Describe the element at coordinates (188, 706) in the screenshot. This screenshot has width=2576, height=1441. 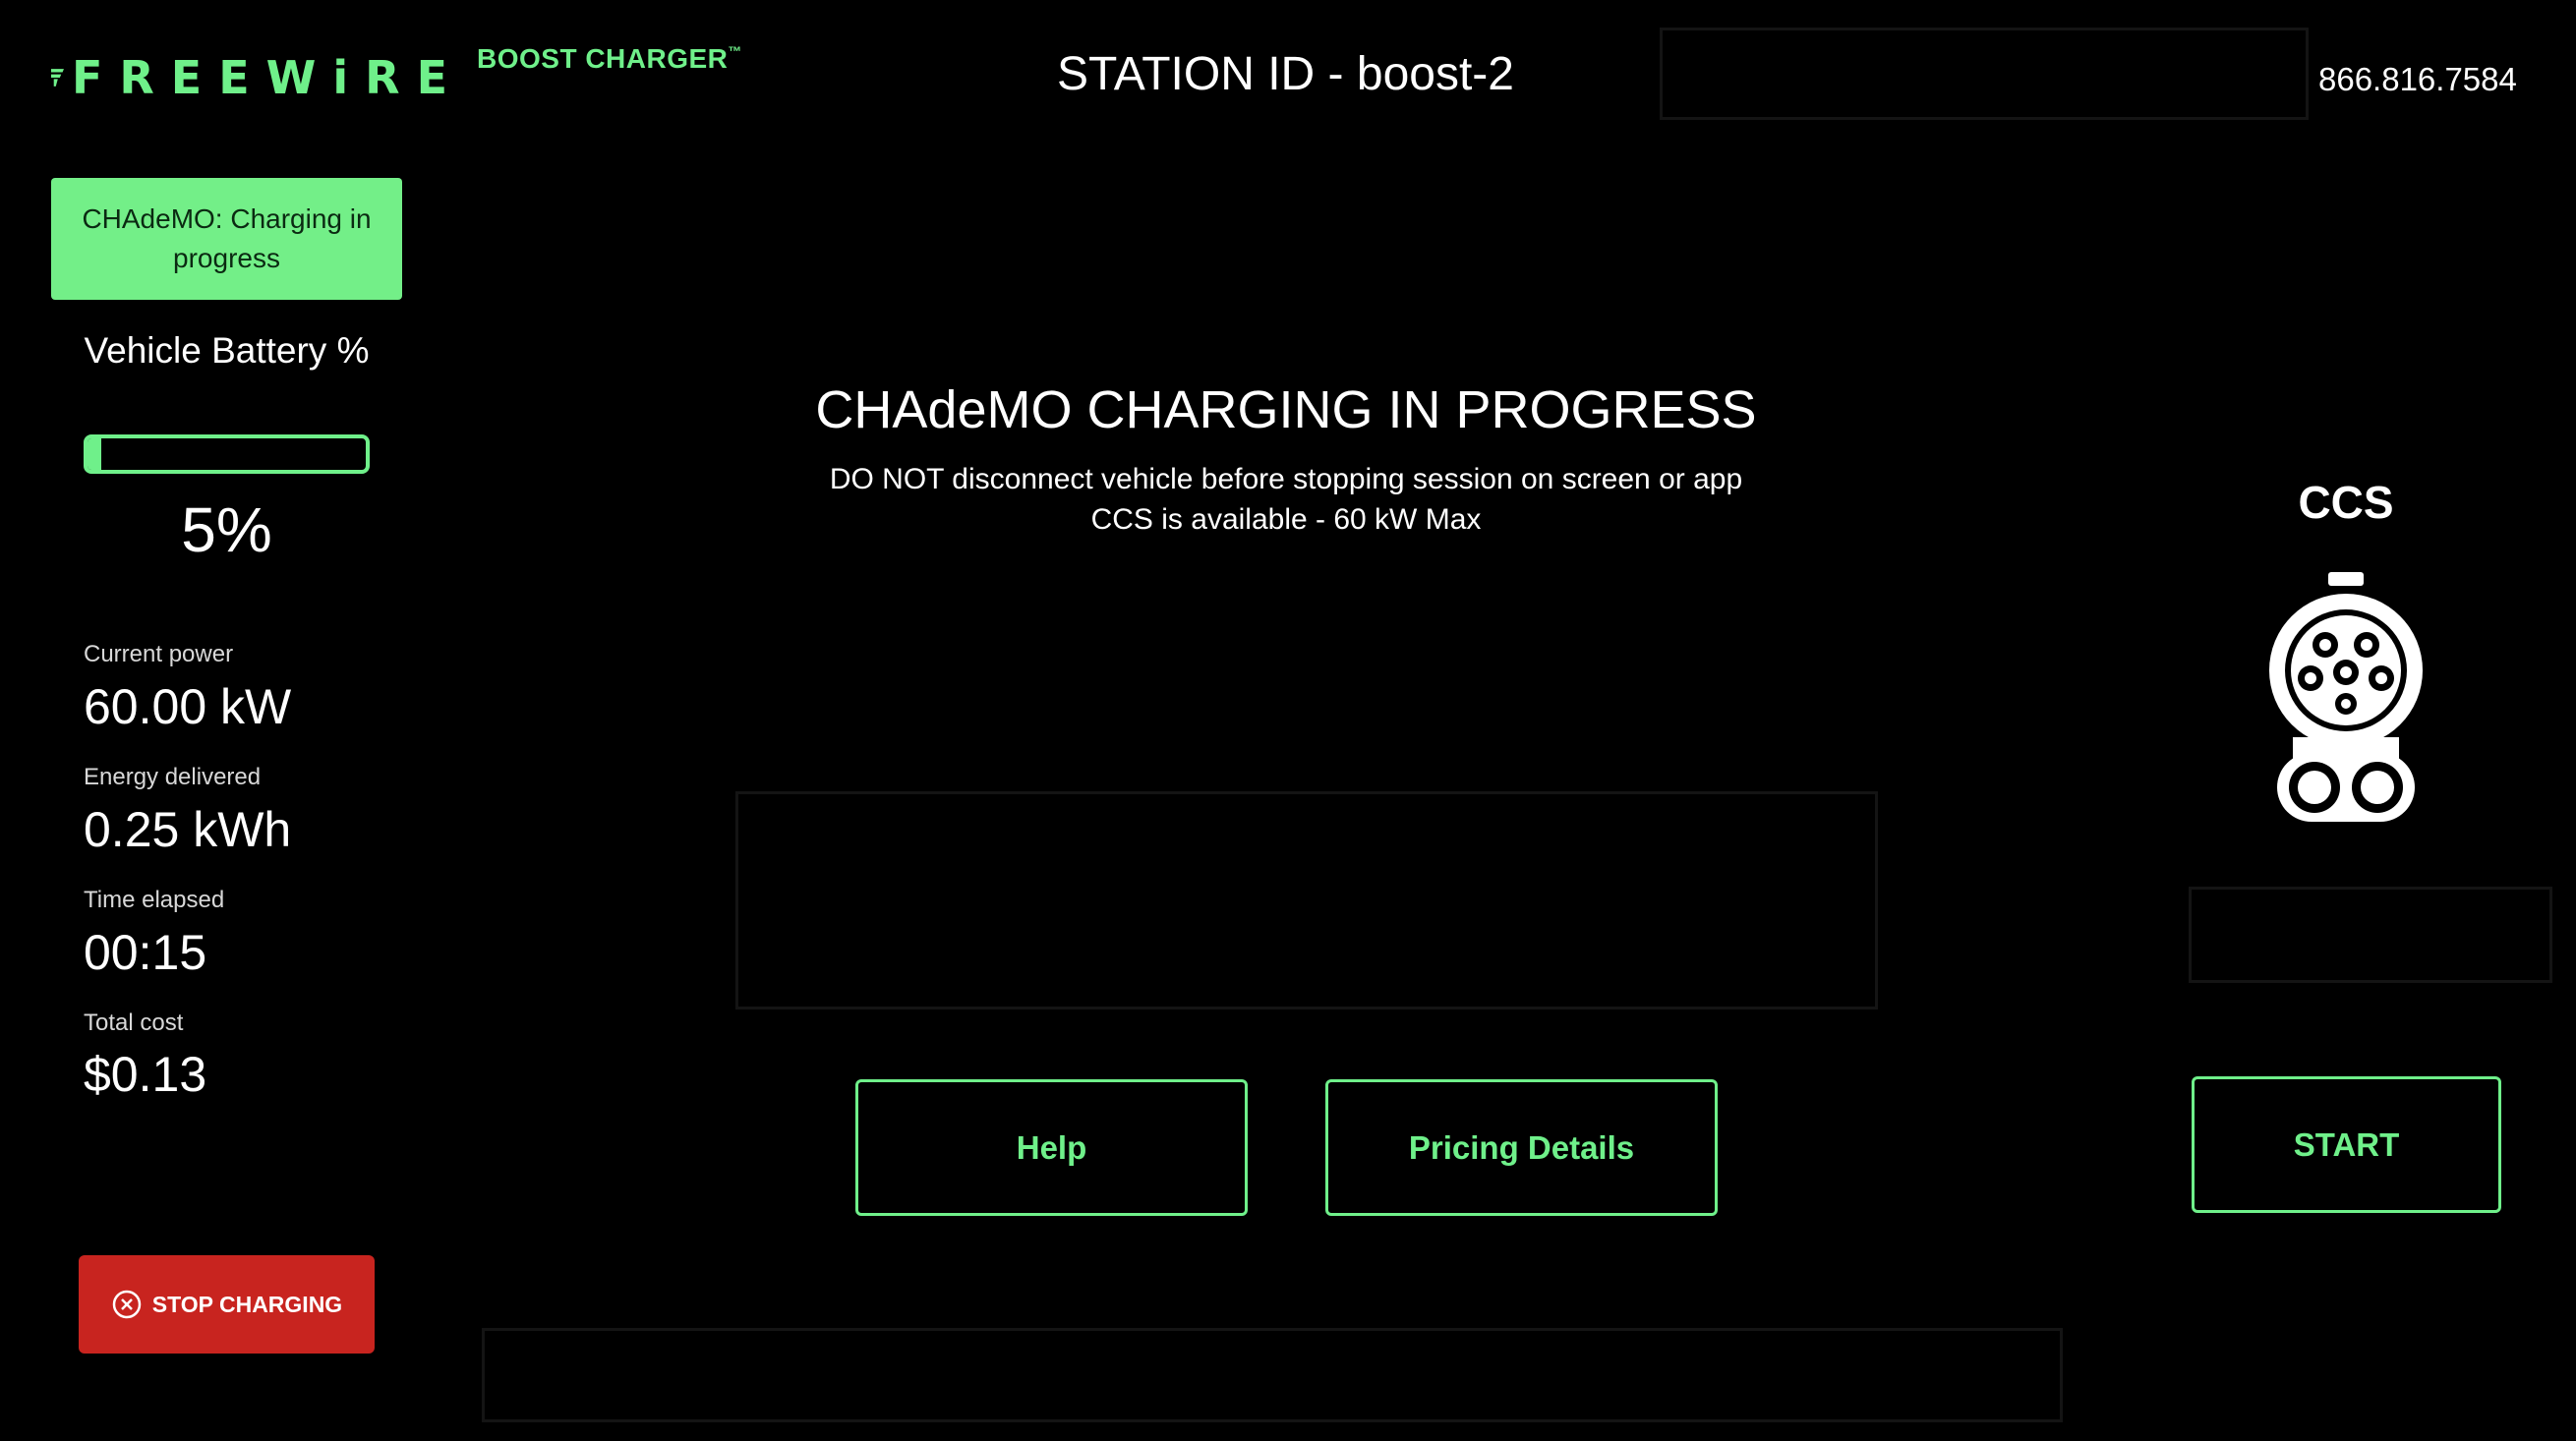
I see `current-power-value: 60.00 kW` at that location.